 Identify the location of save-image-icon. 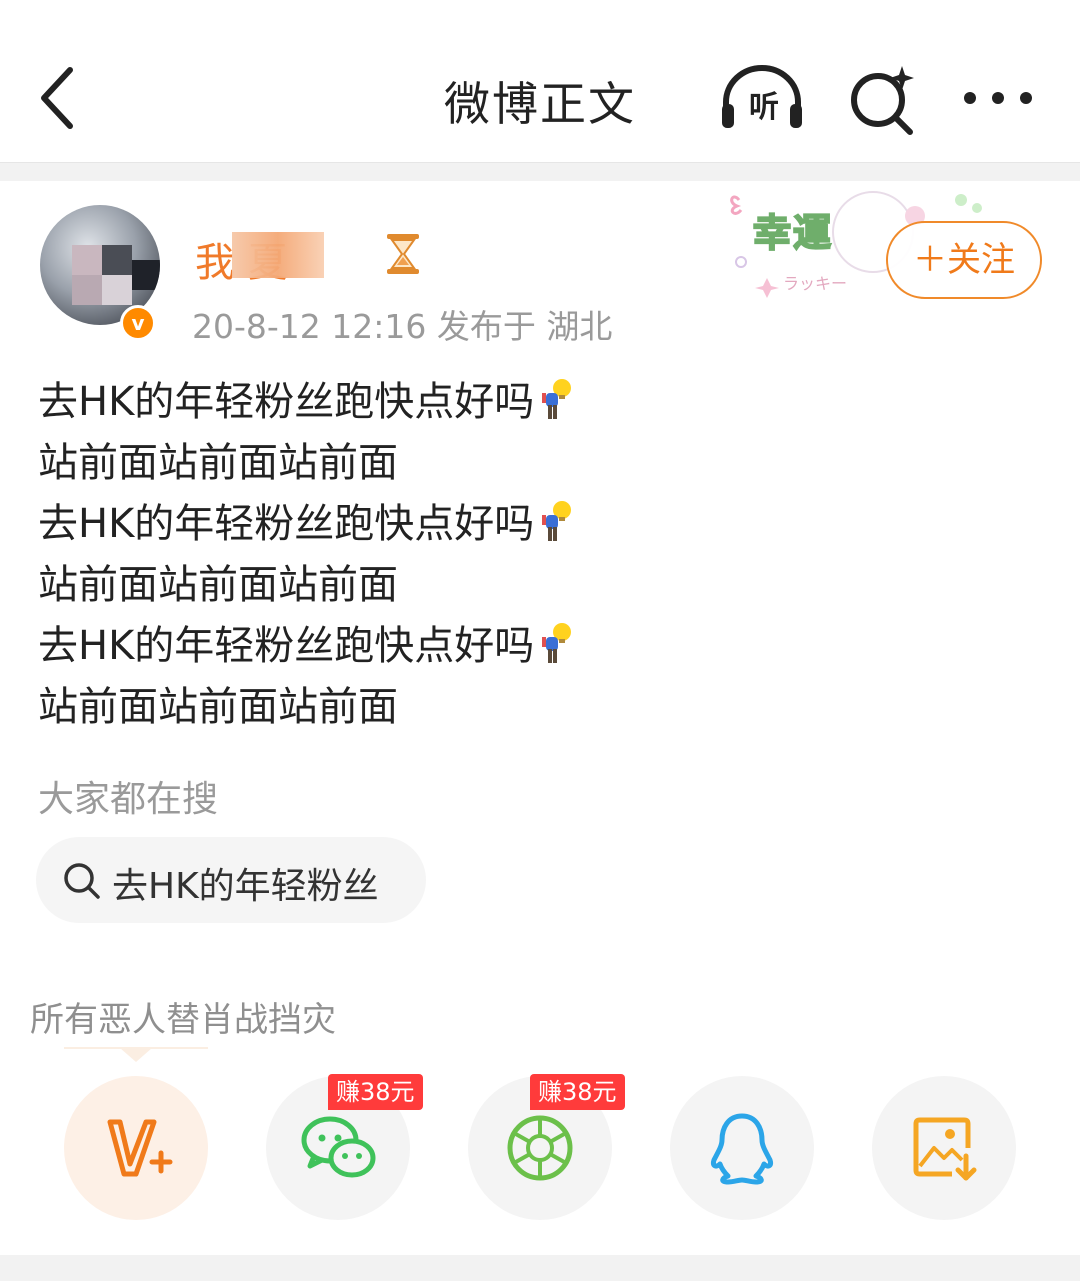
(945, 1149).